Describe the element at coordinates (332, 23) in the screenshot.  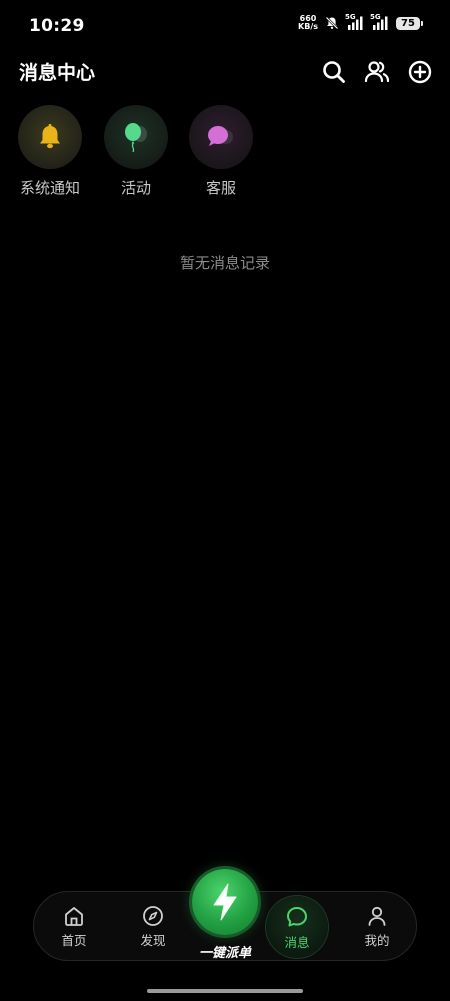
I see `bell-muted-icon` at that location.